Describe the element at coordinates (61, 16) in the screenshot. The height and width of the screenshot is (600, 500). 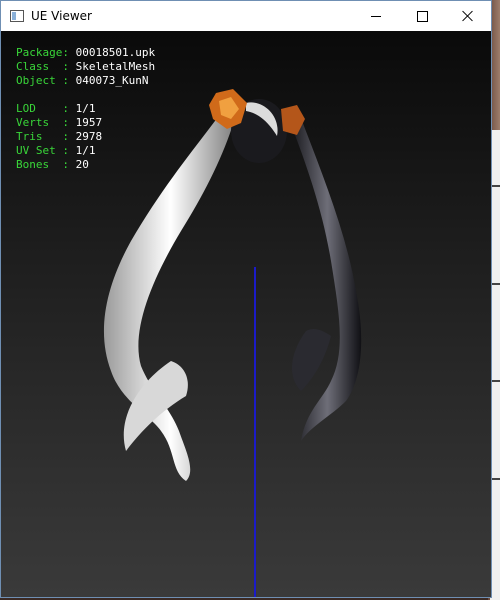
I see `window-title: UE Viewer` at that location.